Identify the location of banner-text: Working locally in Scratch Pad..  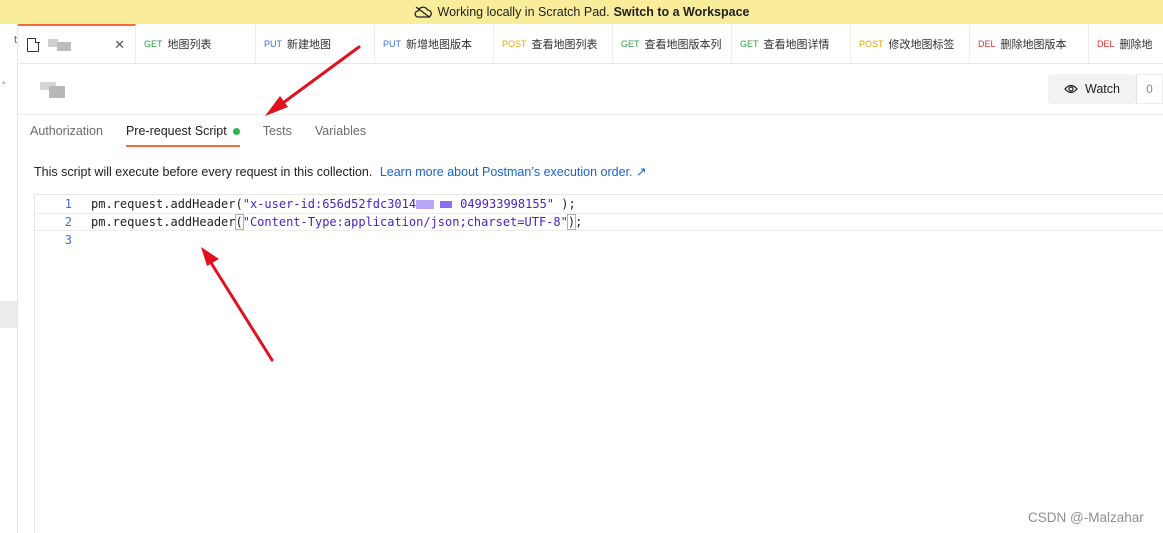
(523, 12).